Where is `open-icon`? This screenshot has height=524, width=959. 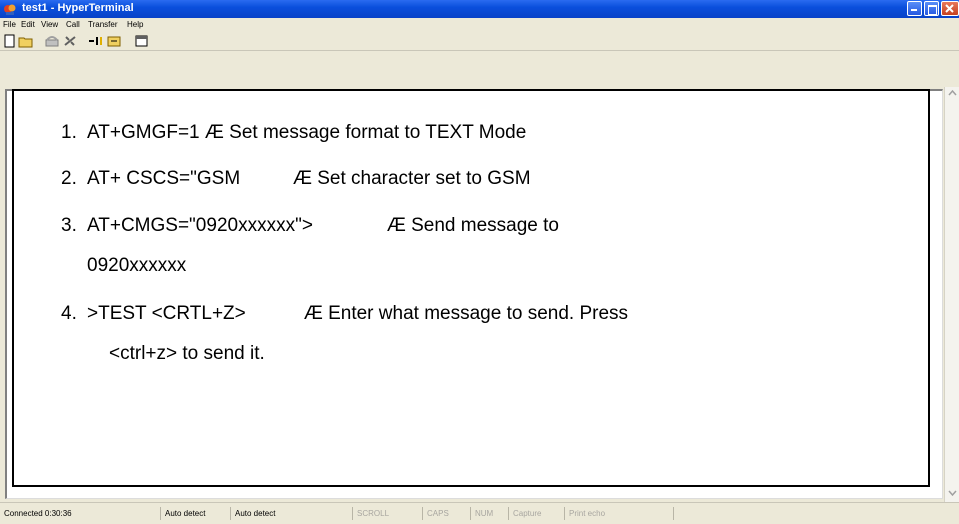
open-icon is located at coordinates (26, 41).